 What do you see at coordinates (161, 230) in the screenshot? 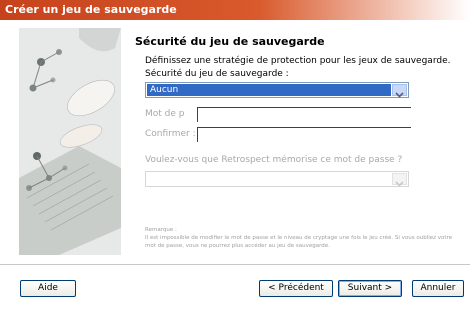
I see `remark-title: Remarque :` at bounding box center [161, 230].